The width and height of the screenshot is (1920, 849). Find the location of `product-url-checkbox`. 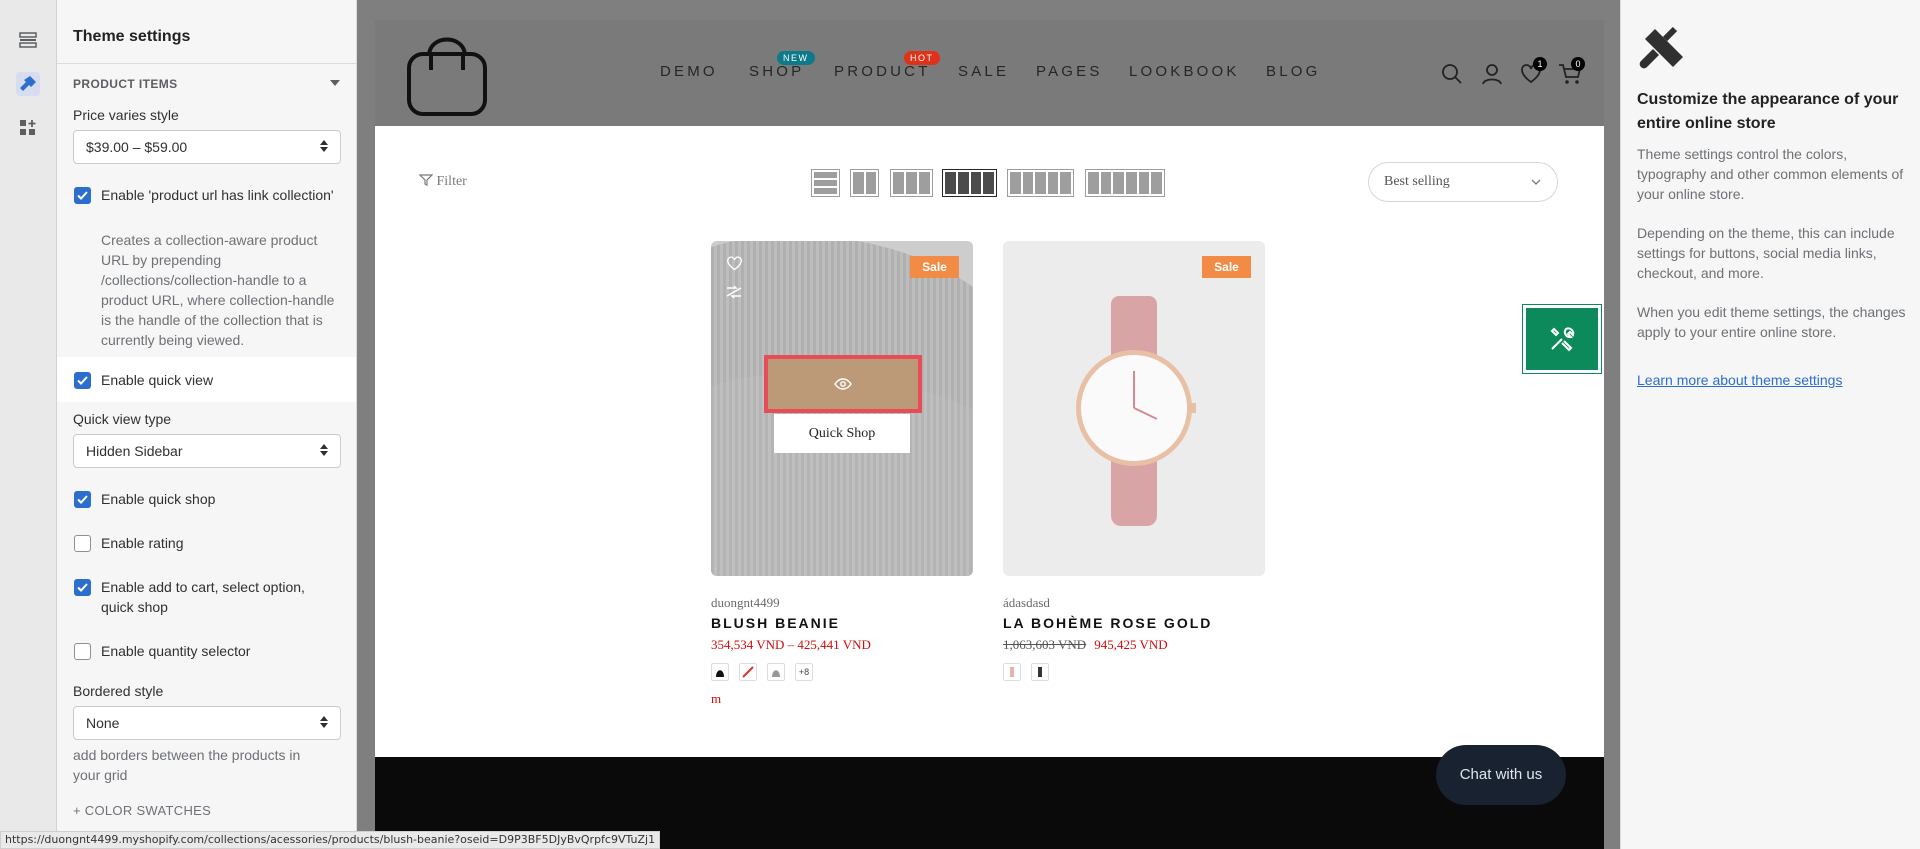

product-url-checkbox is located at coordinates (82, 195).